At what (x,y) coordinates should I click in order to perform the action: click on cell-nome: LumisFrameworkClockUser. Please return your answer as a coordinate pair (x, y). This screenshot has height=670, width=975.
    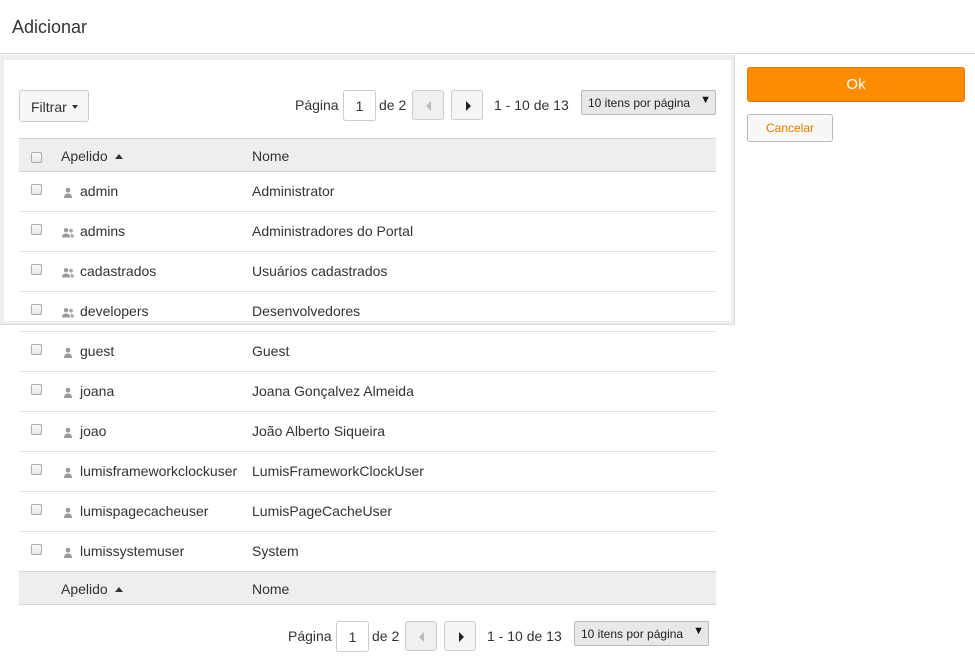
    Looking at the image, I should click on (338, 471).